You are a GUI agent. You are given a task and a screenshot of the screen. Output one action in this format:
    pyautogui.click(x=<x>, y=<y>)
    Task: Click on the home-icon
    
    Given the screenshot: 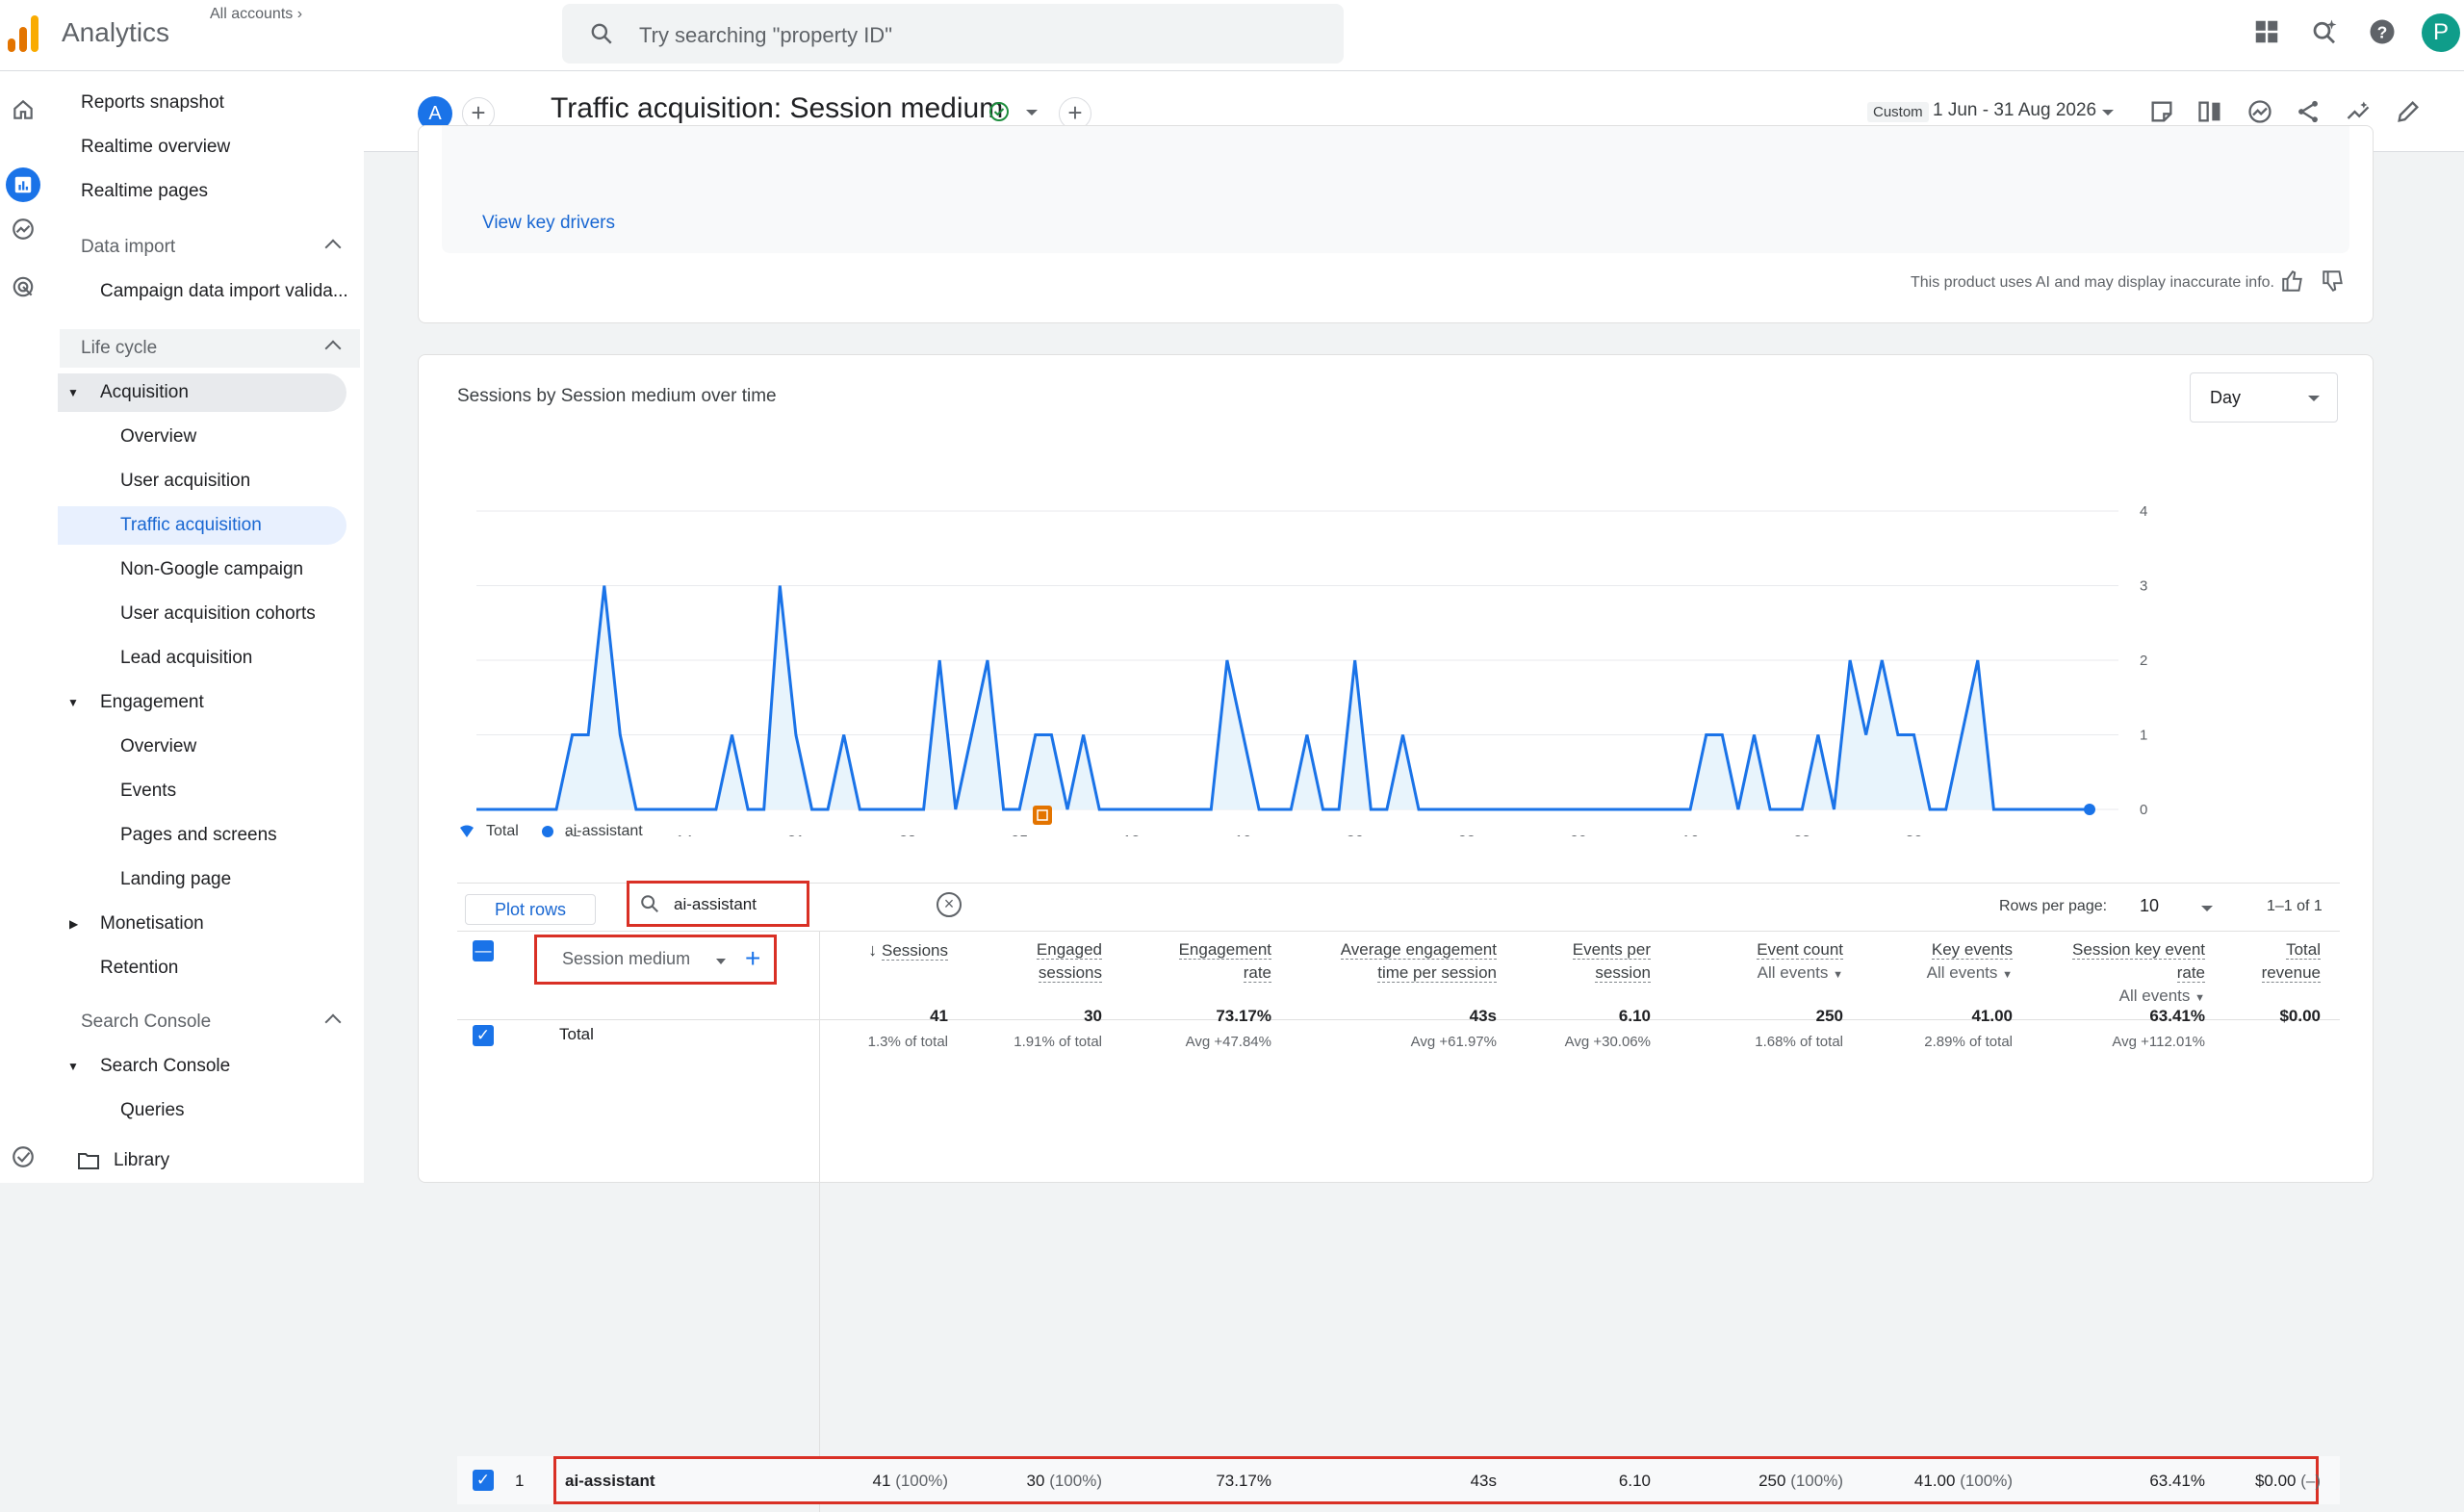 What is the action you would take?
    pyautogui.click(x=23, y=109)
    